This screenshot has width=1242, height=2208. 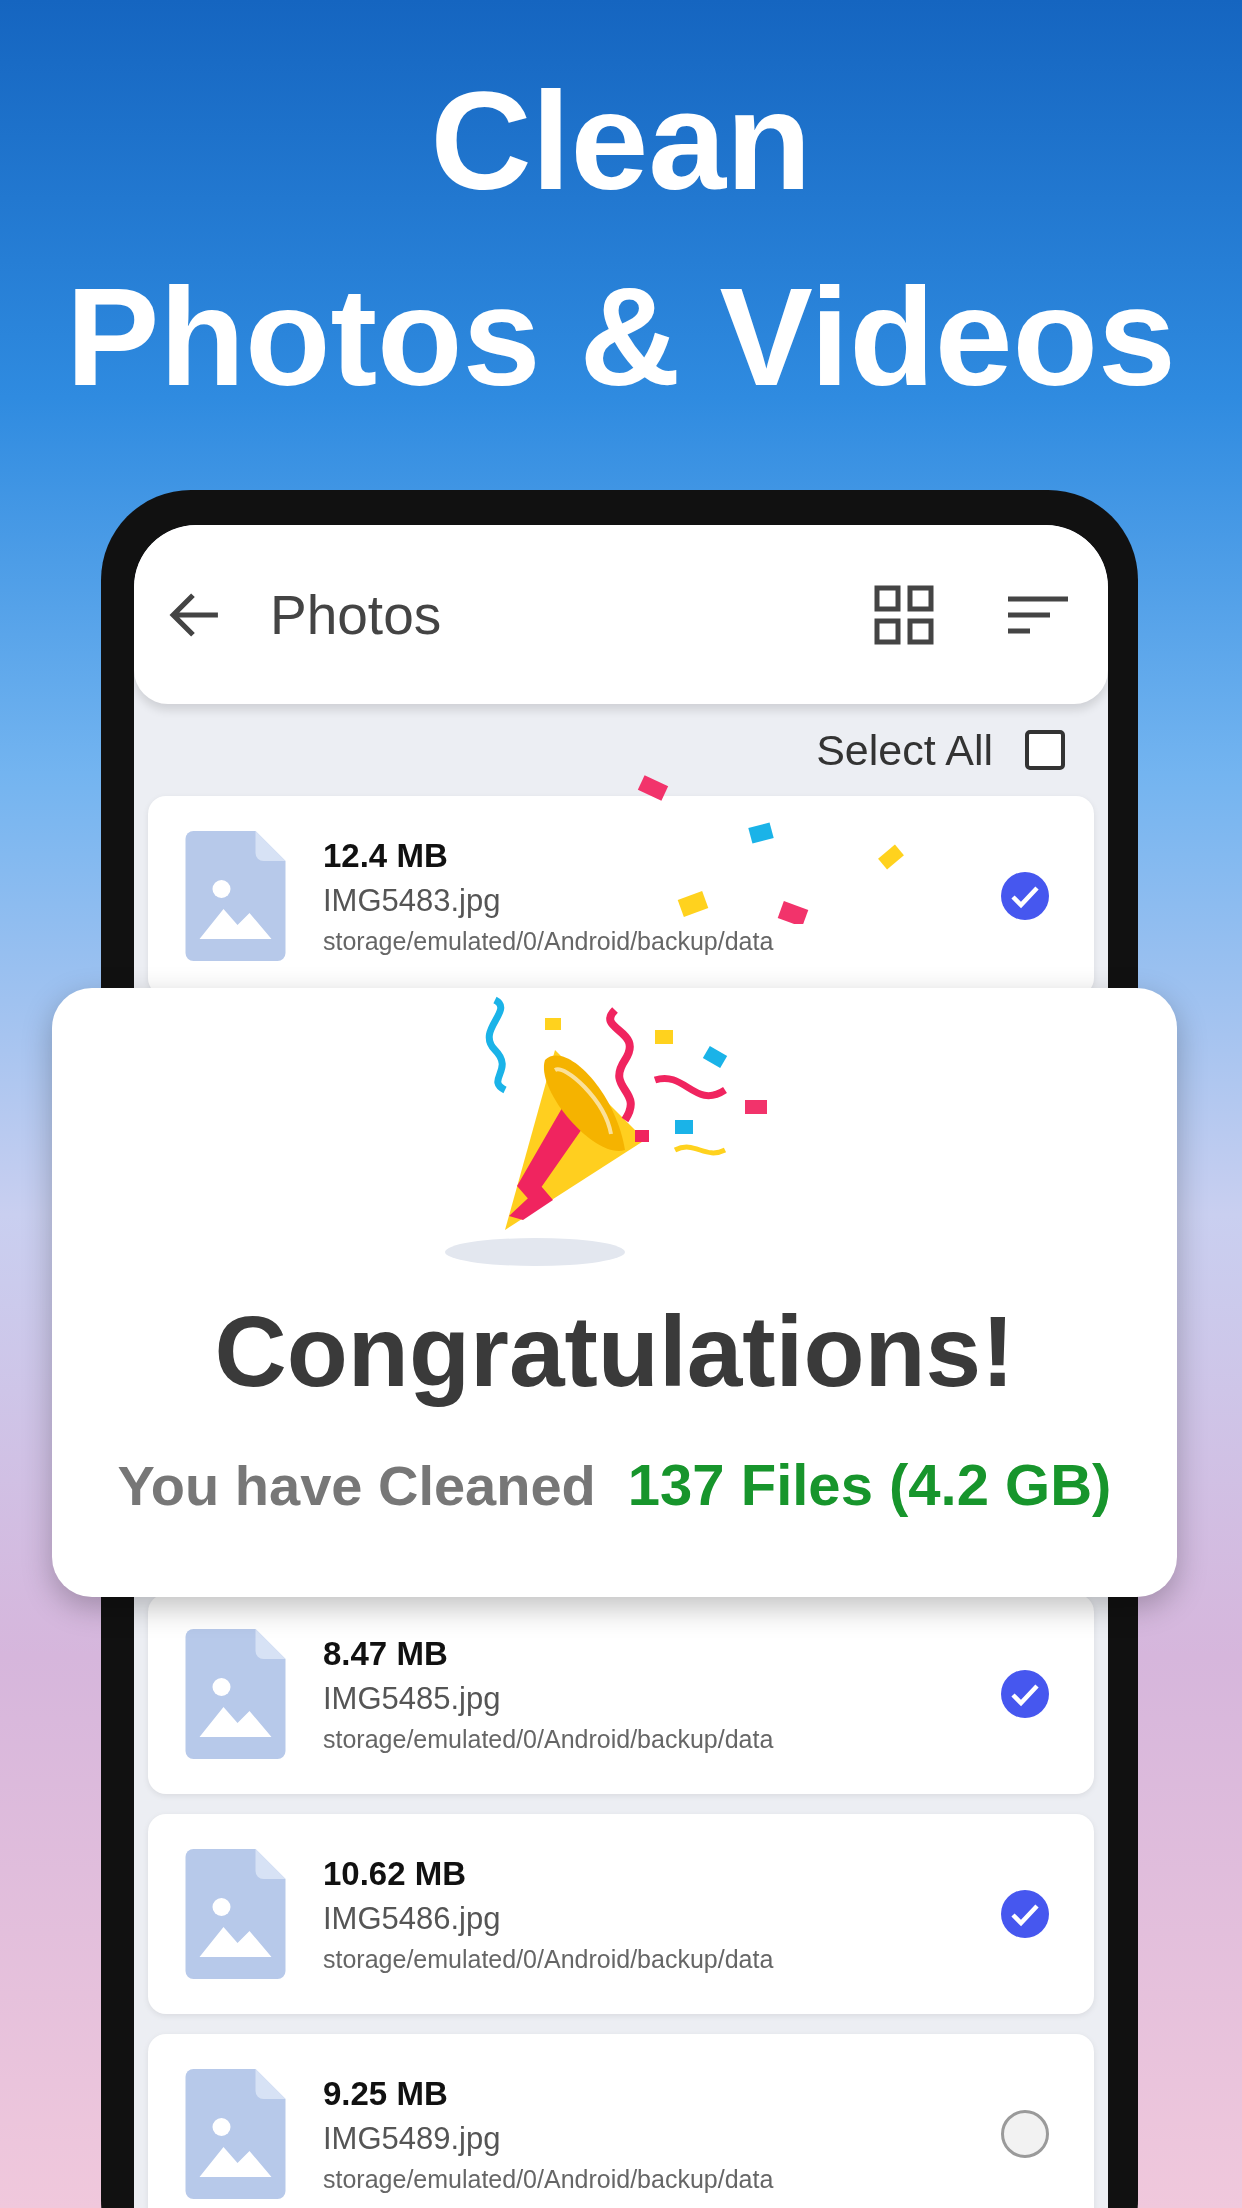 I want to click on file-card: 10.62 MB IMG5486.jpg storage/emulated/0/Android/backup/data, so click(x=621, y=1914).